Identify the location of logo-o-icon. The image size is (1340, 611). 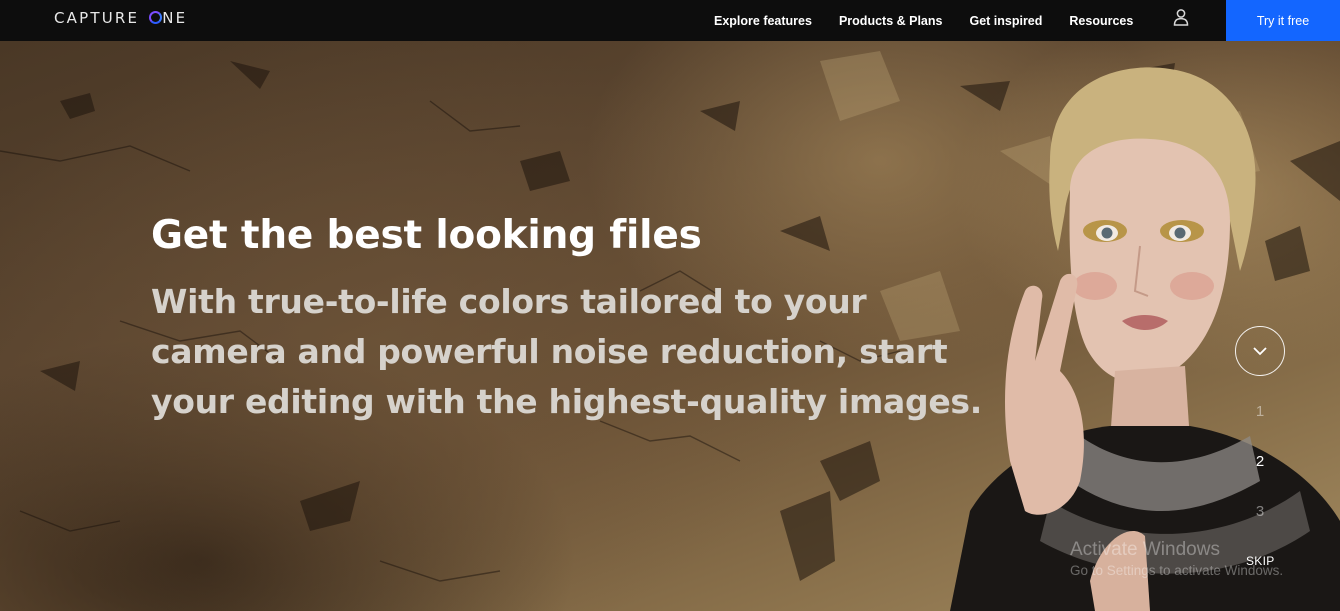
(156, 17).